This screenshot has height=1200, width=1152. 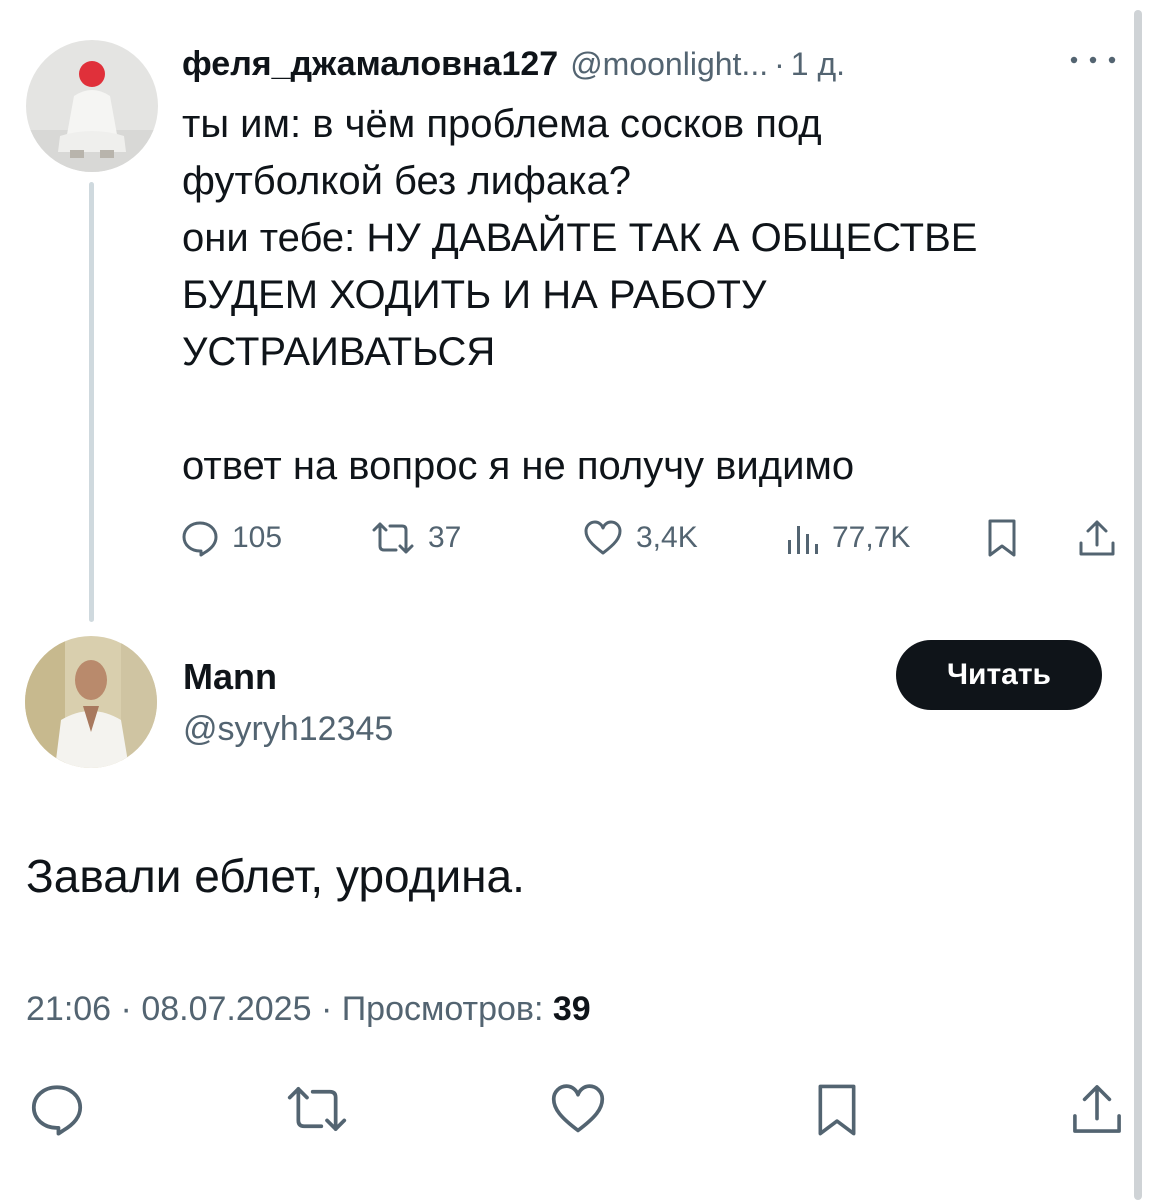 I want to click on tweet-header: феля_джамаловна127 @moonlight... · 1 д., so click(x=513, y=64).